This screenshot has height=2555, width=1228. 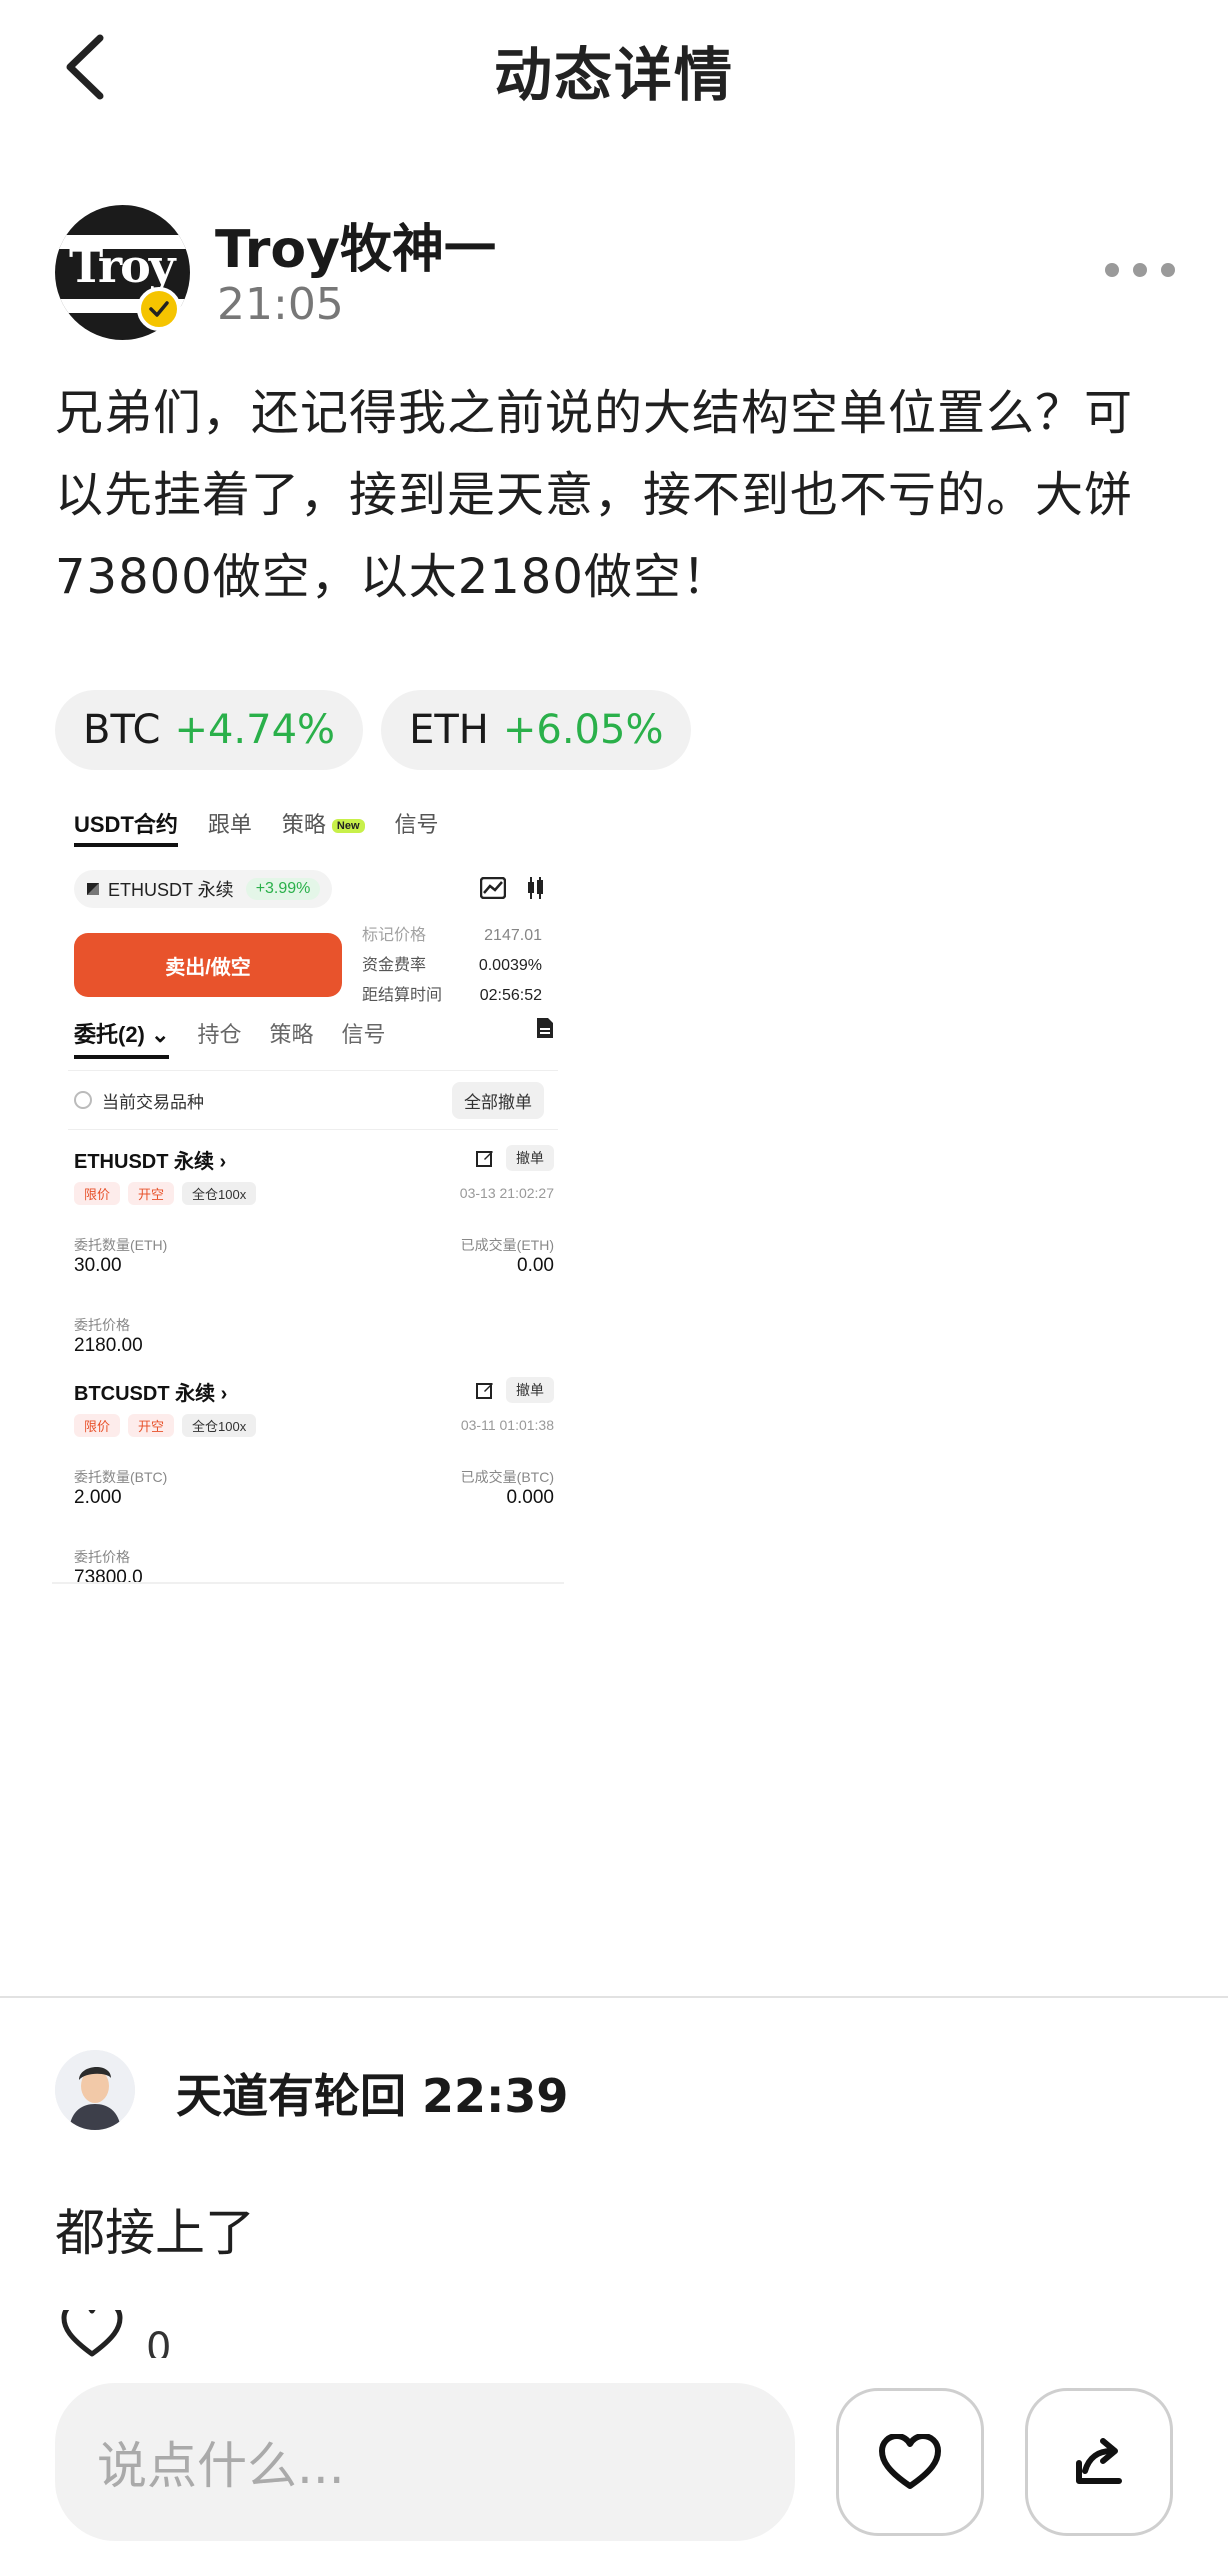 I want to click on new-badge: New, so click(x=348, y=826).